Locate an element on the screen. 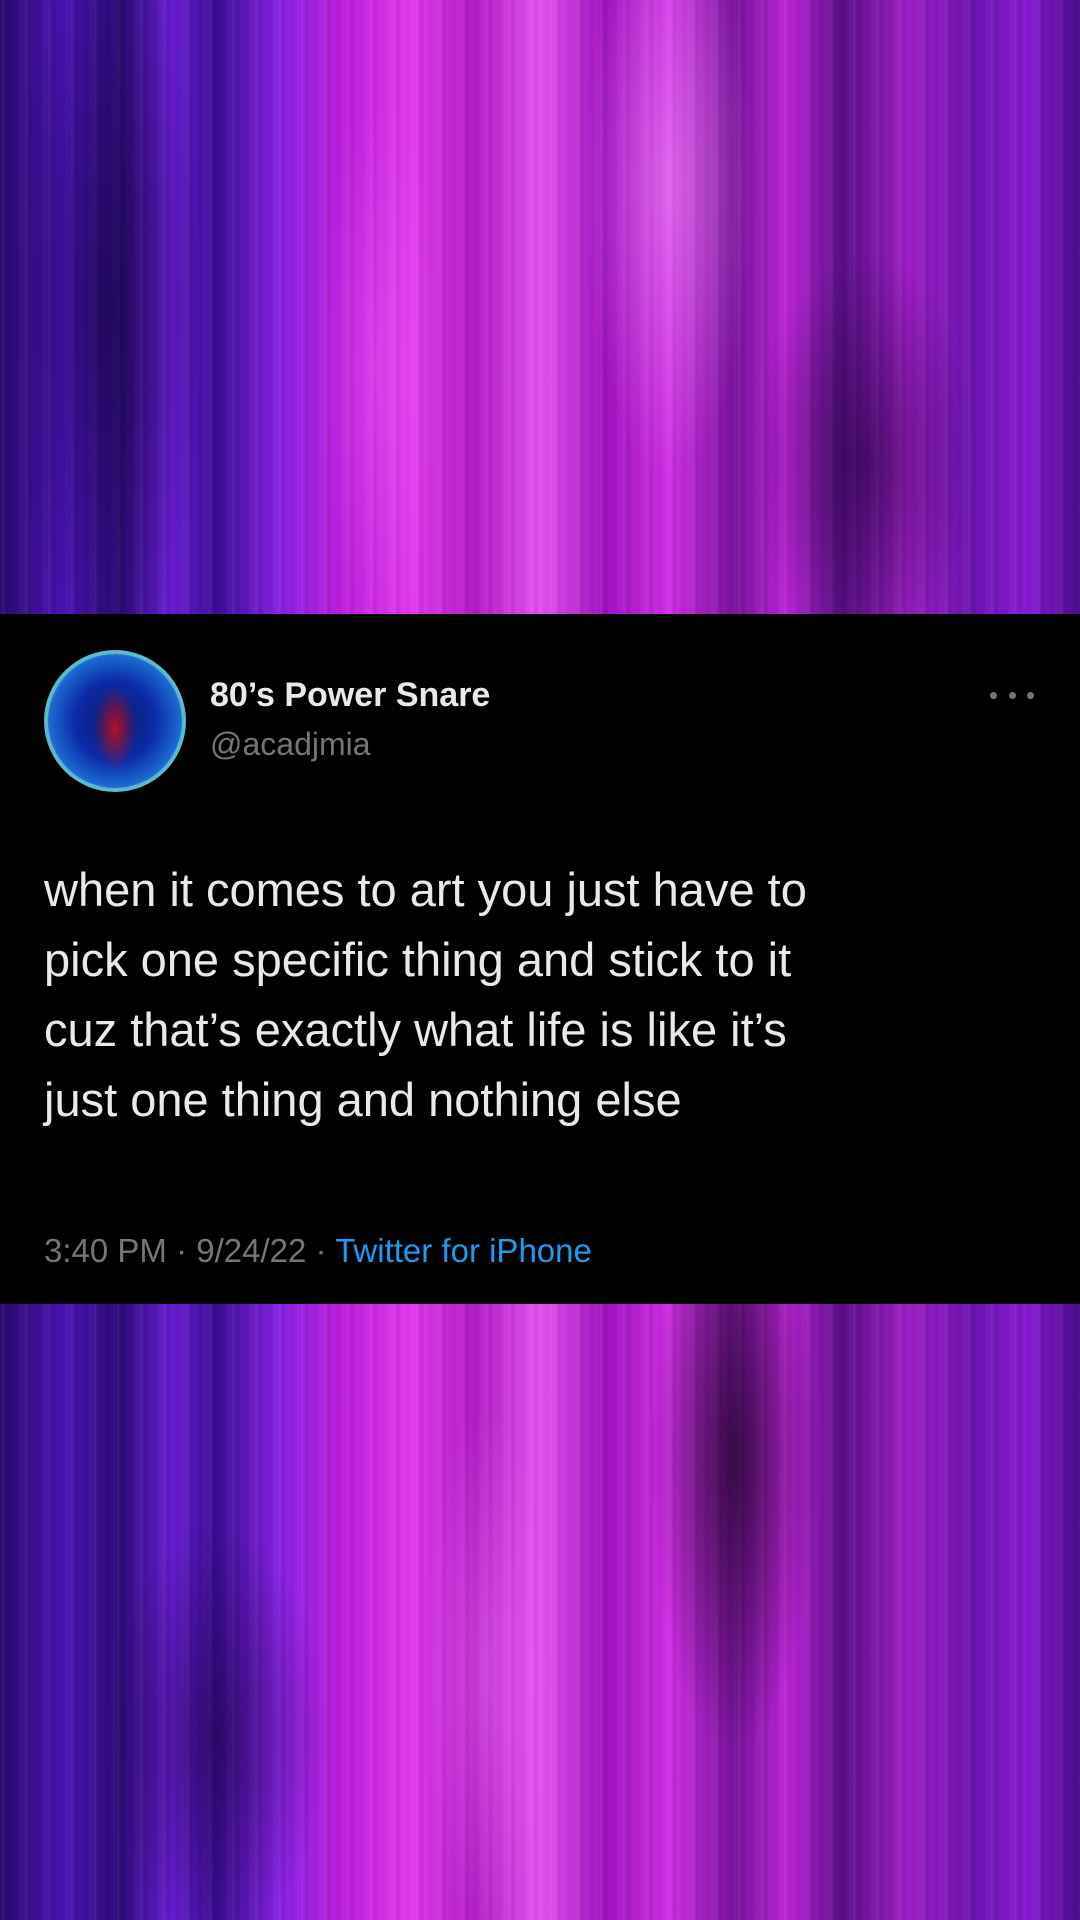 This screenshot has height=1920, width=1080. tweet-time: 3:40 PM is located at coordinates (105, 1250).